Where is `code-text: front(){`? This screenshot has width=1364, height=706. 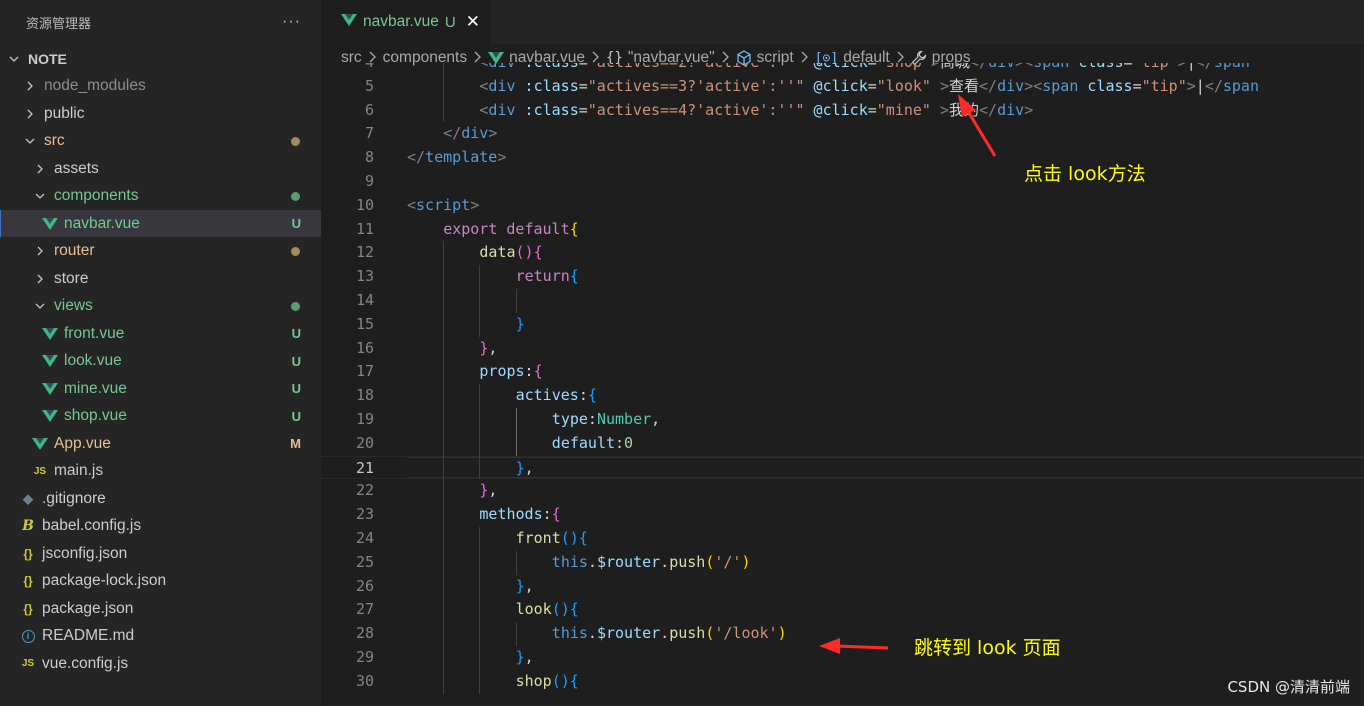 code-text: front(){ is located at coordinates (551, 538).